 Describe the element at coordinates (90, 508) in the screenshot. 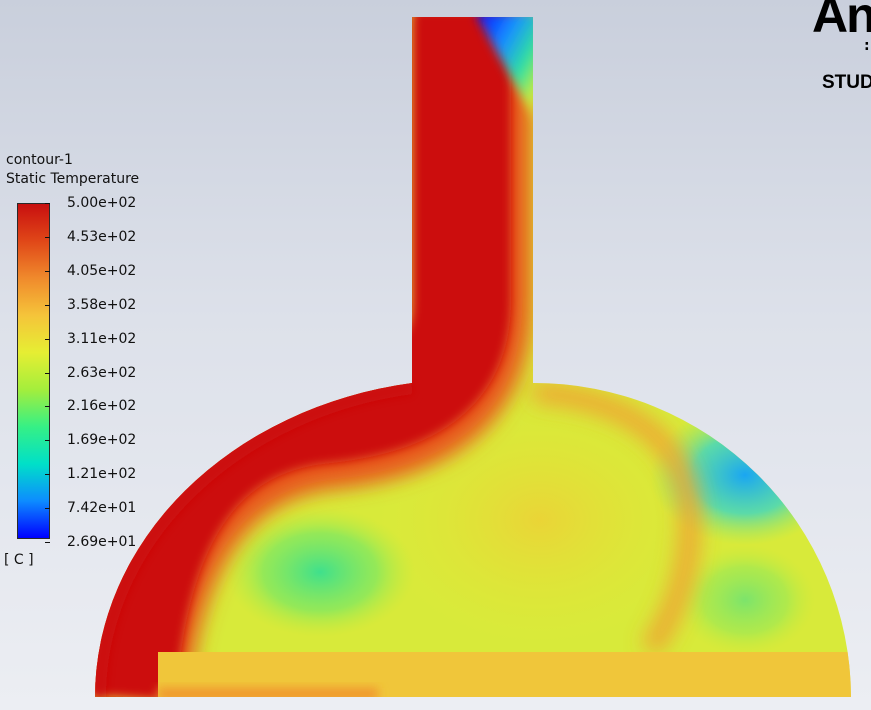

I see `legend-tick-label: 7.42e+01` at that location.